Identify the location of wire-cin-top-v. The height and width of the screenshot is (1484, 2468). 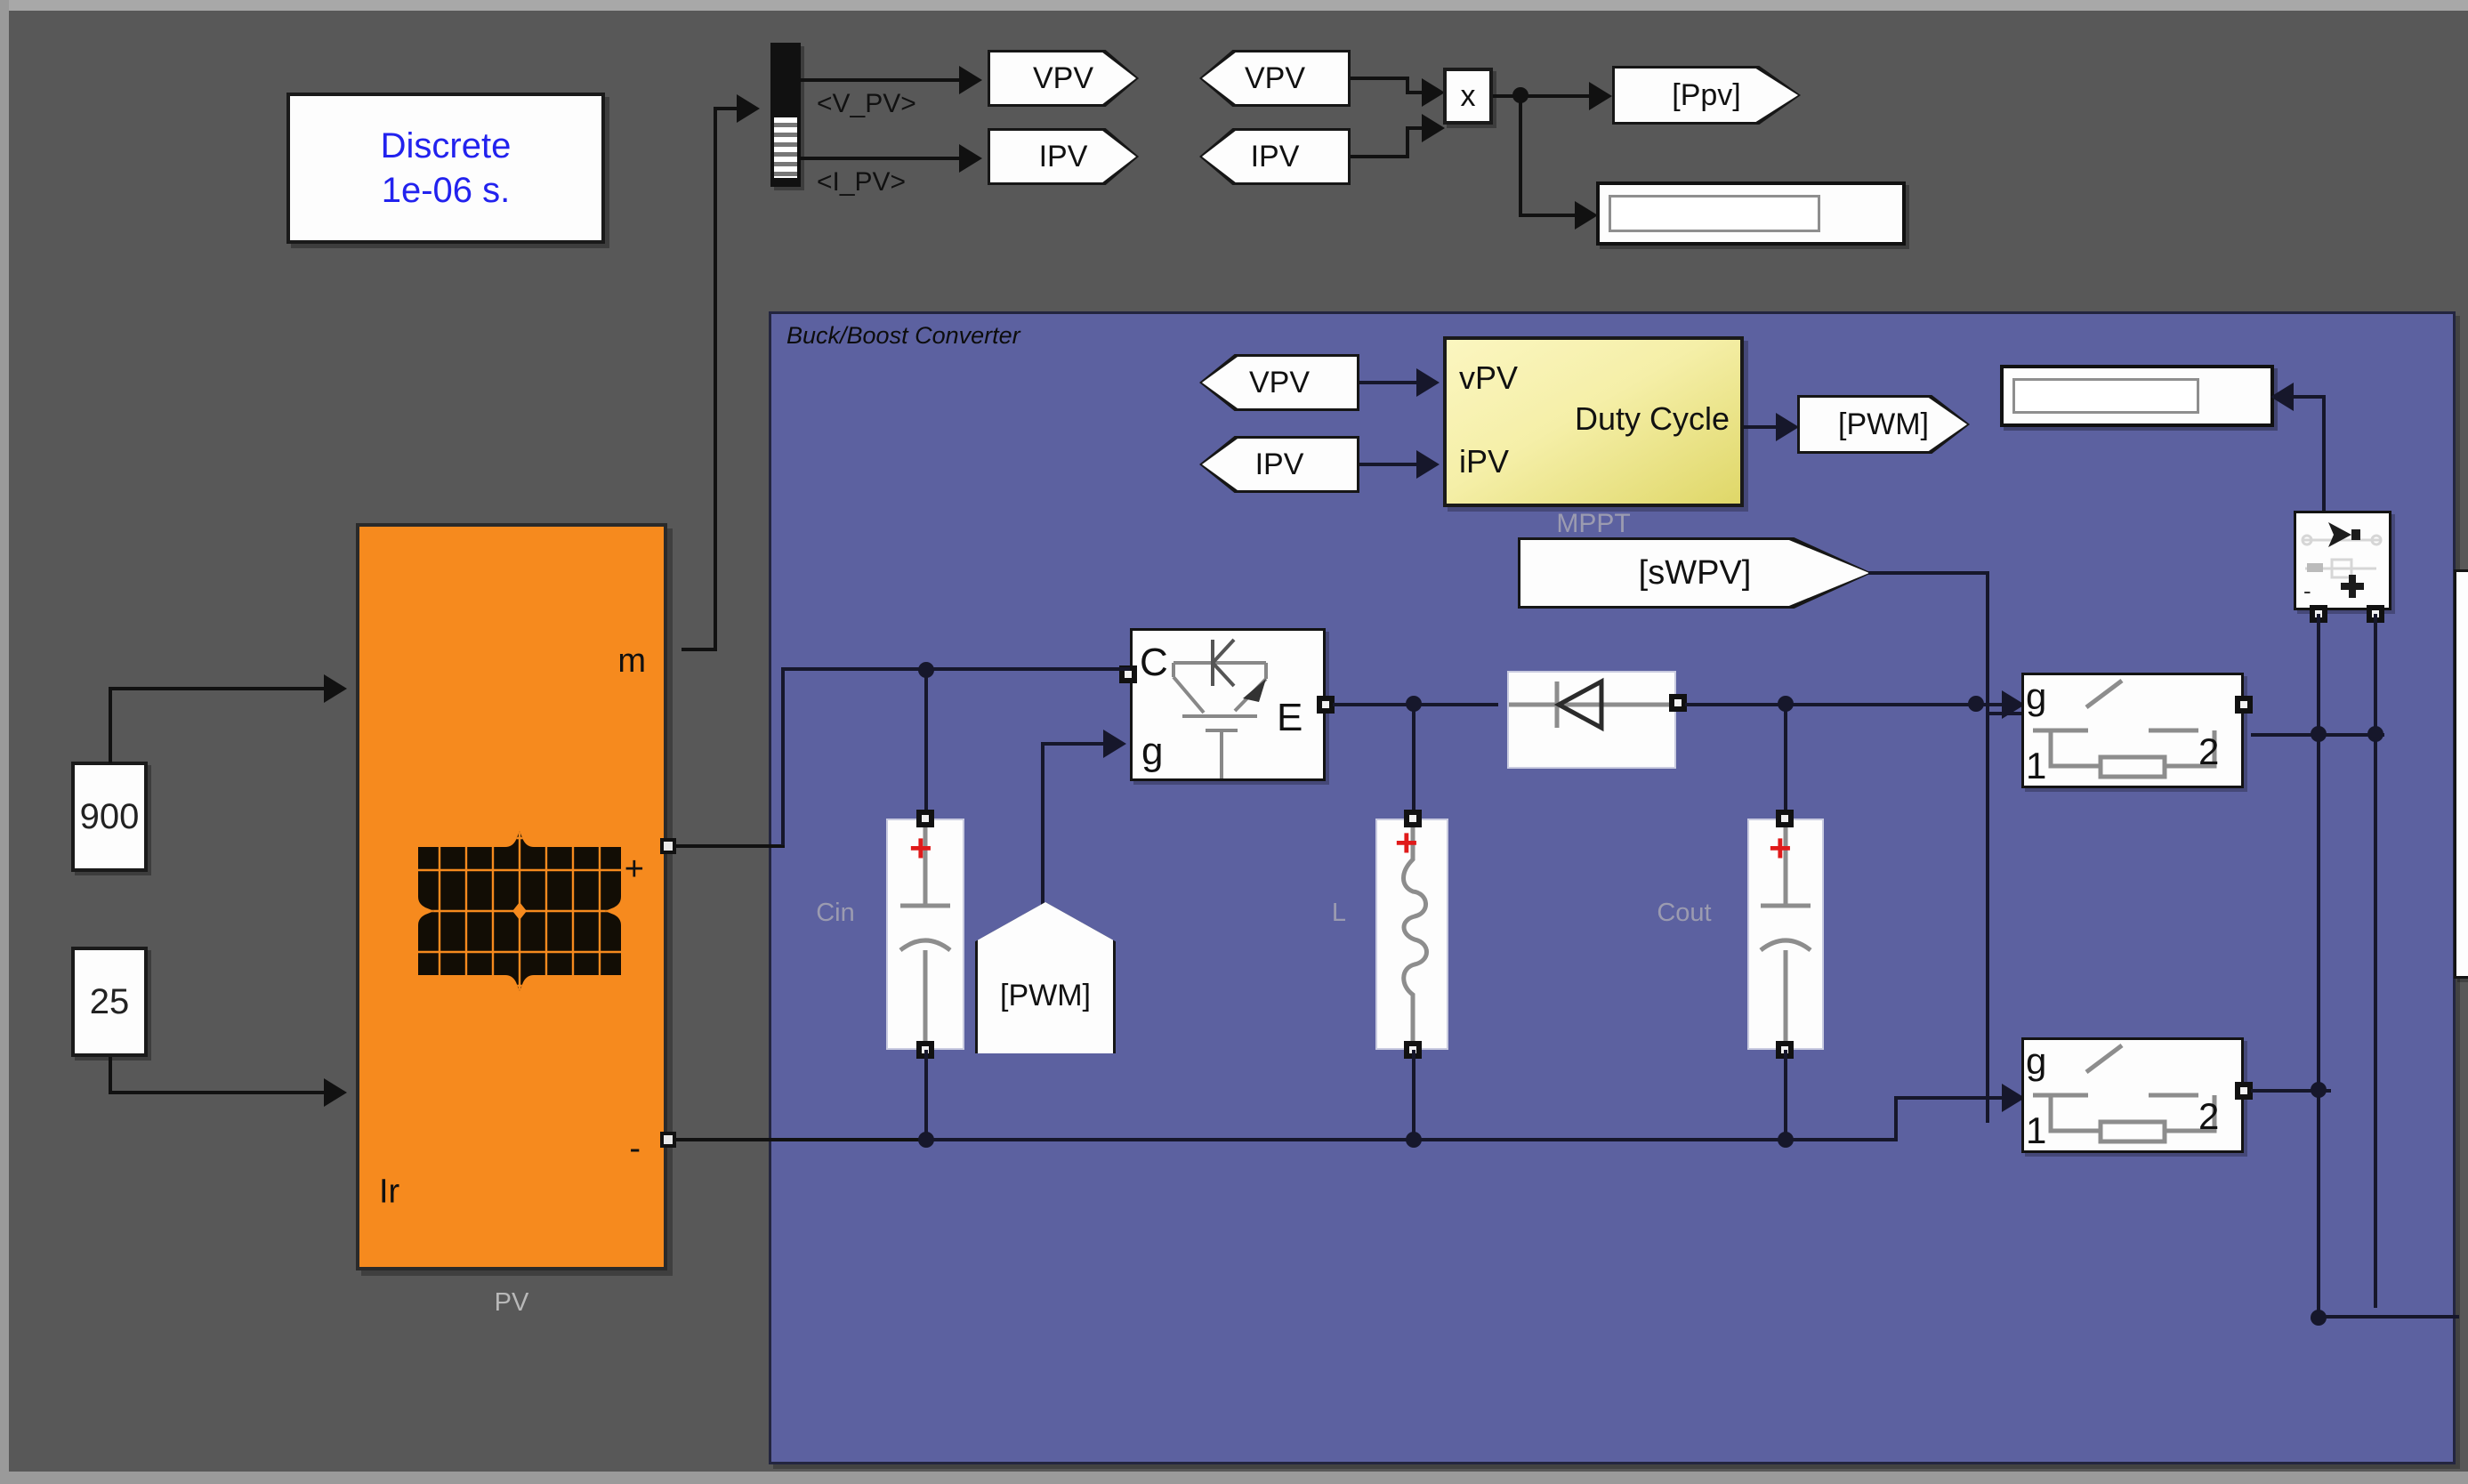
(926, 743).